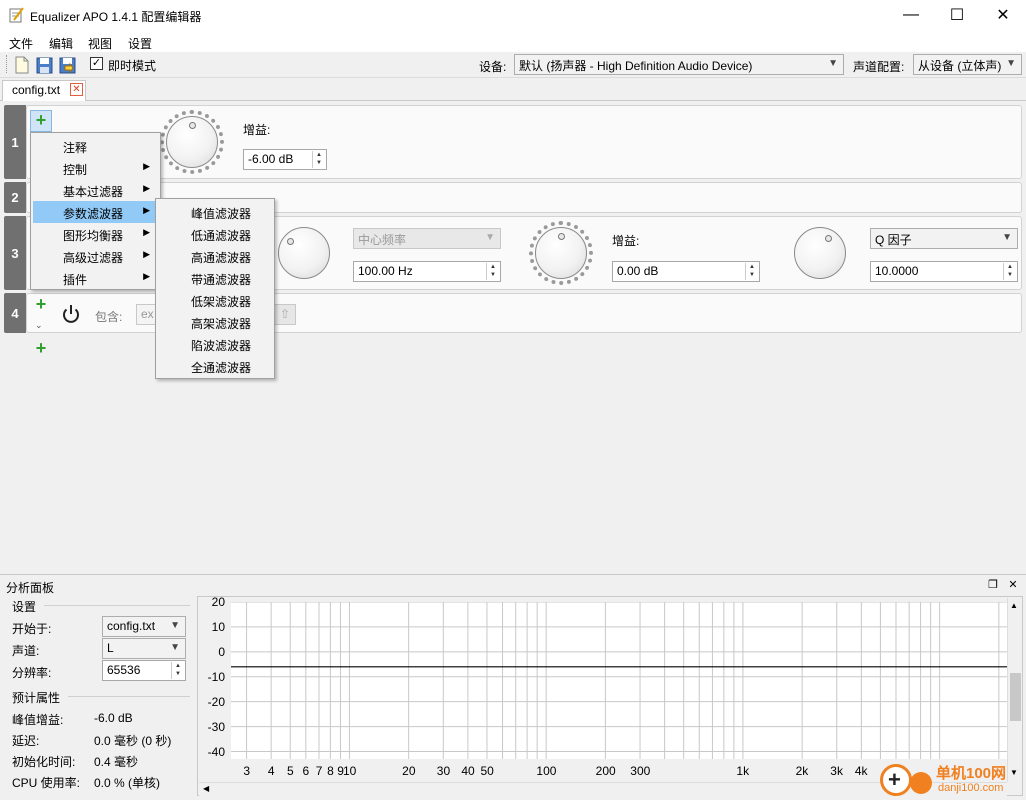 Image resolution: width=1026 pixels, height=800 pixels. Describe the element at coordinates (95, 256) in the screenshot. I see `menu-item-advanced-filters: 高级过滤器 ▶` at that location.